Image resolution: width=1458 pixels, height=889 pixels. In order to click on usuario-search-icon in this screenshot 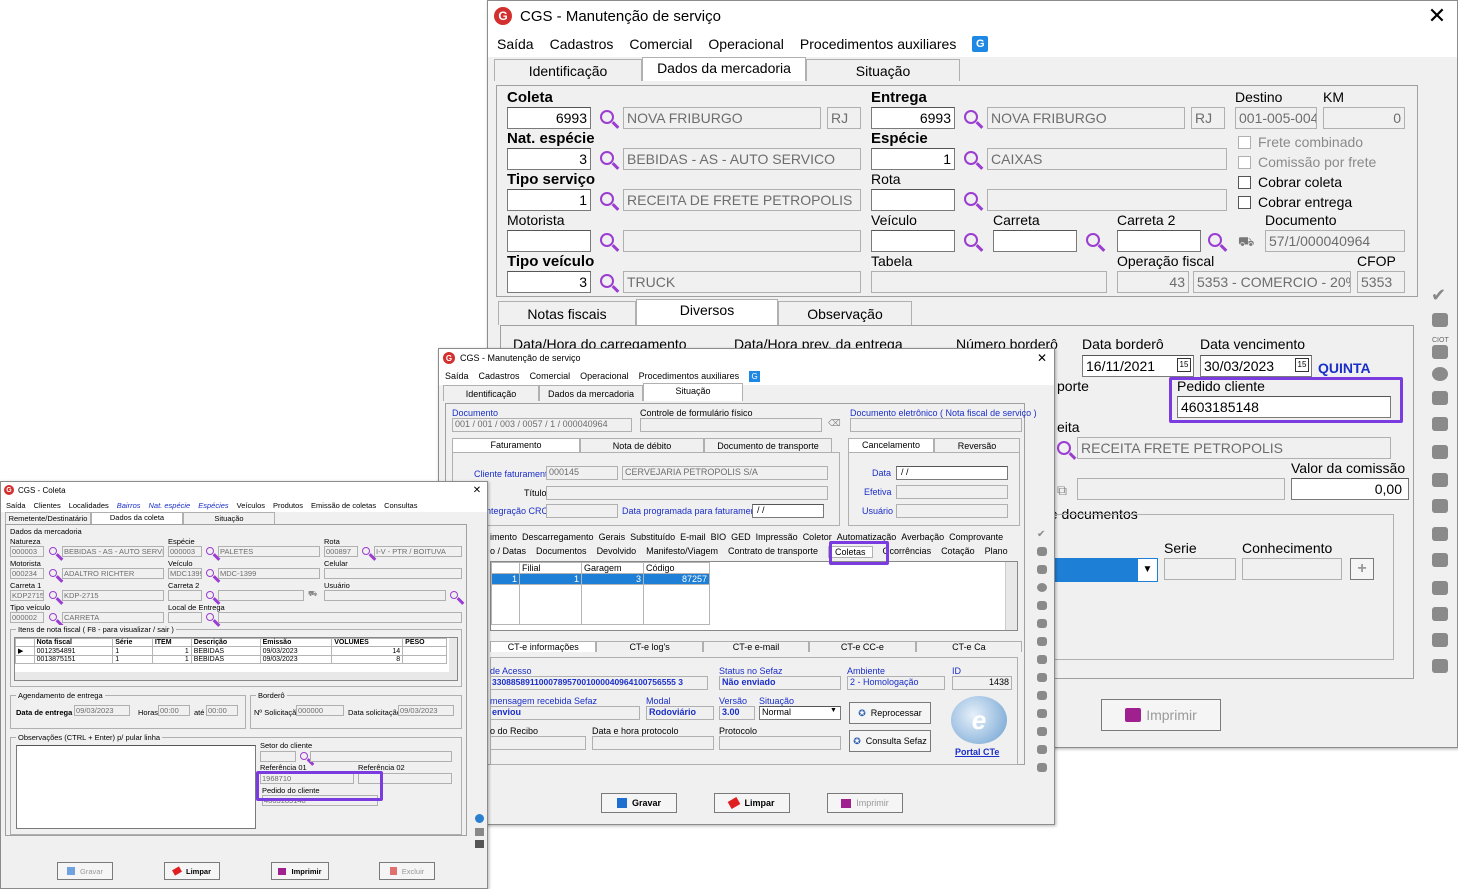, I will do `click(454, 595)`.